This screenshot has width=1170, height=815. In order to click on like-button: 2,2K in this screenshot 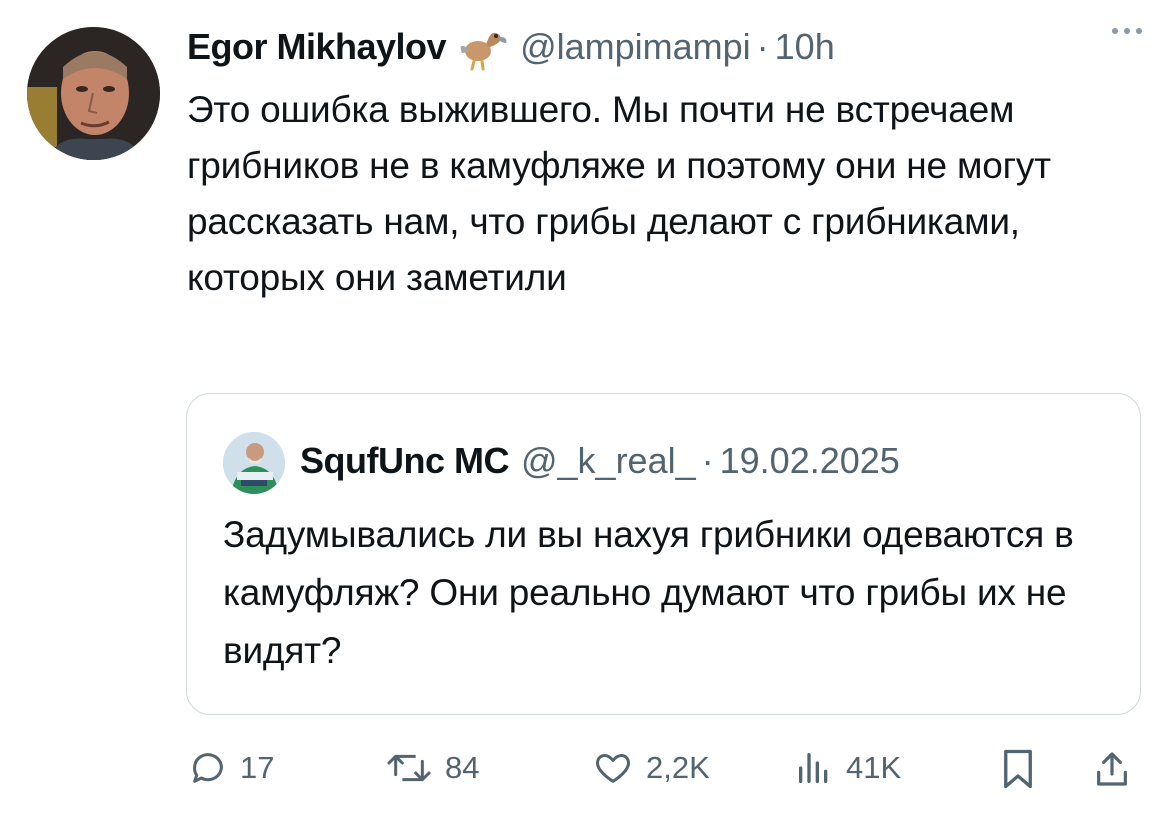, I will do `click(651, 768)`.